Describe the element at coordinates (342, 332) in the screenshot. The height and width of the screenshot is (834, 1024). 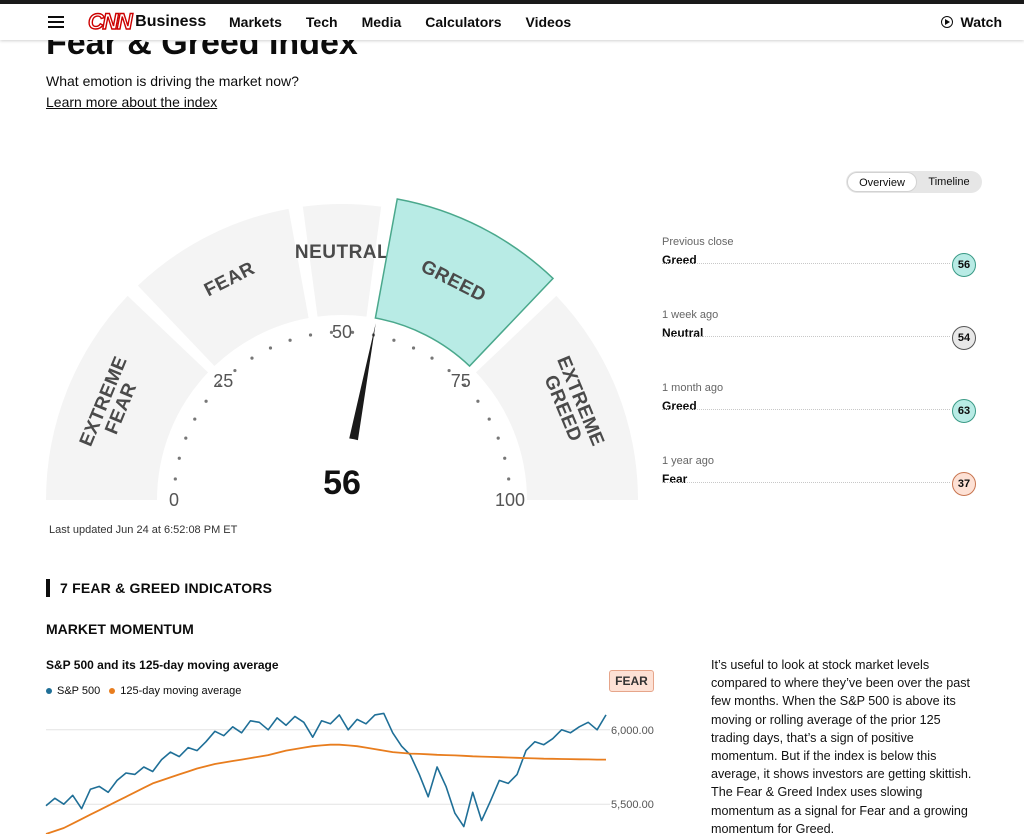
I see `gauge-scale-label: 50` at that location.